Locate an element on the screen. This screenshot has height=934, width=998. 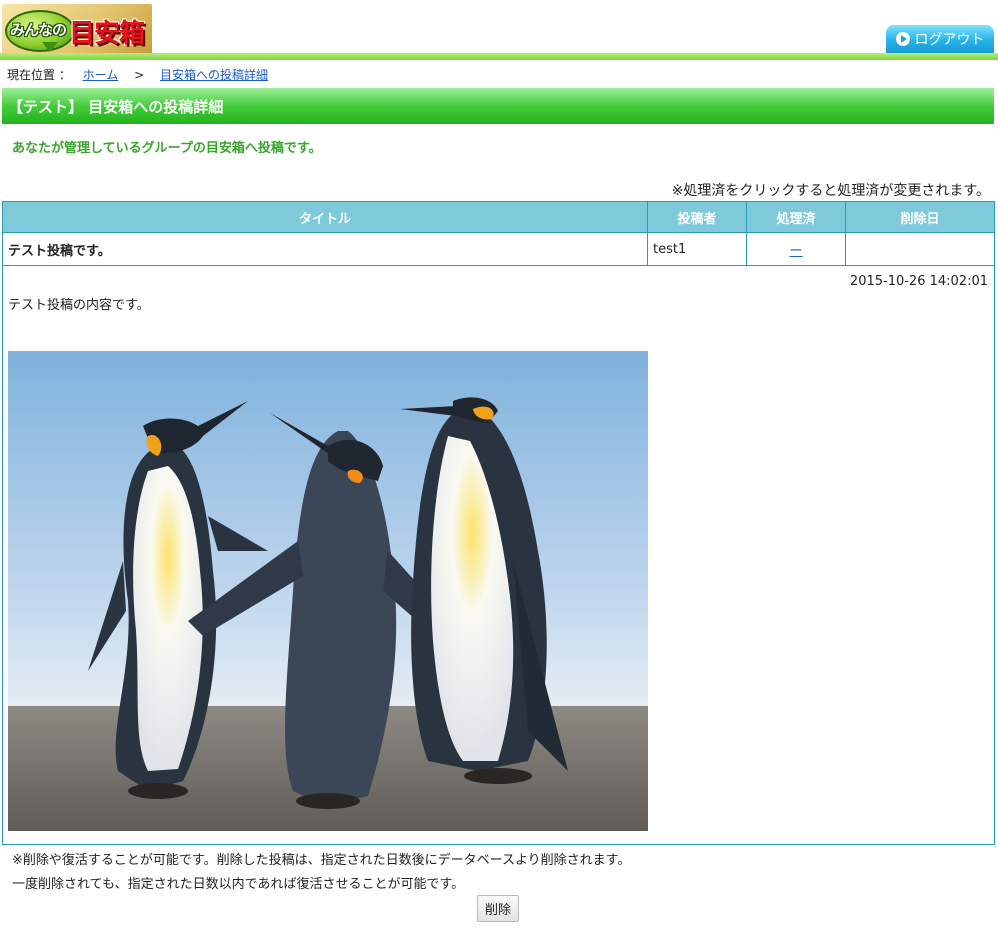
header-divider is located at coordinates (499, 56).